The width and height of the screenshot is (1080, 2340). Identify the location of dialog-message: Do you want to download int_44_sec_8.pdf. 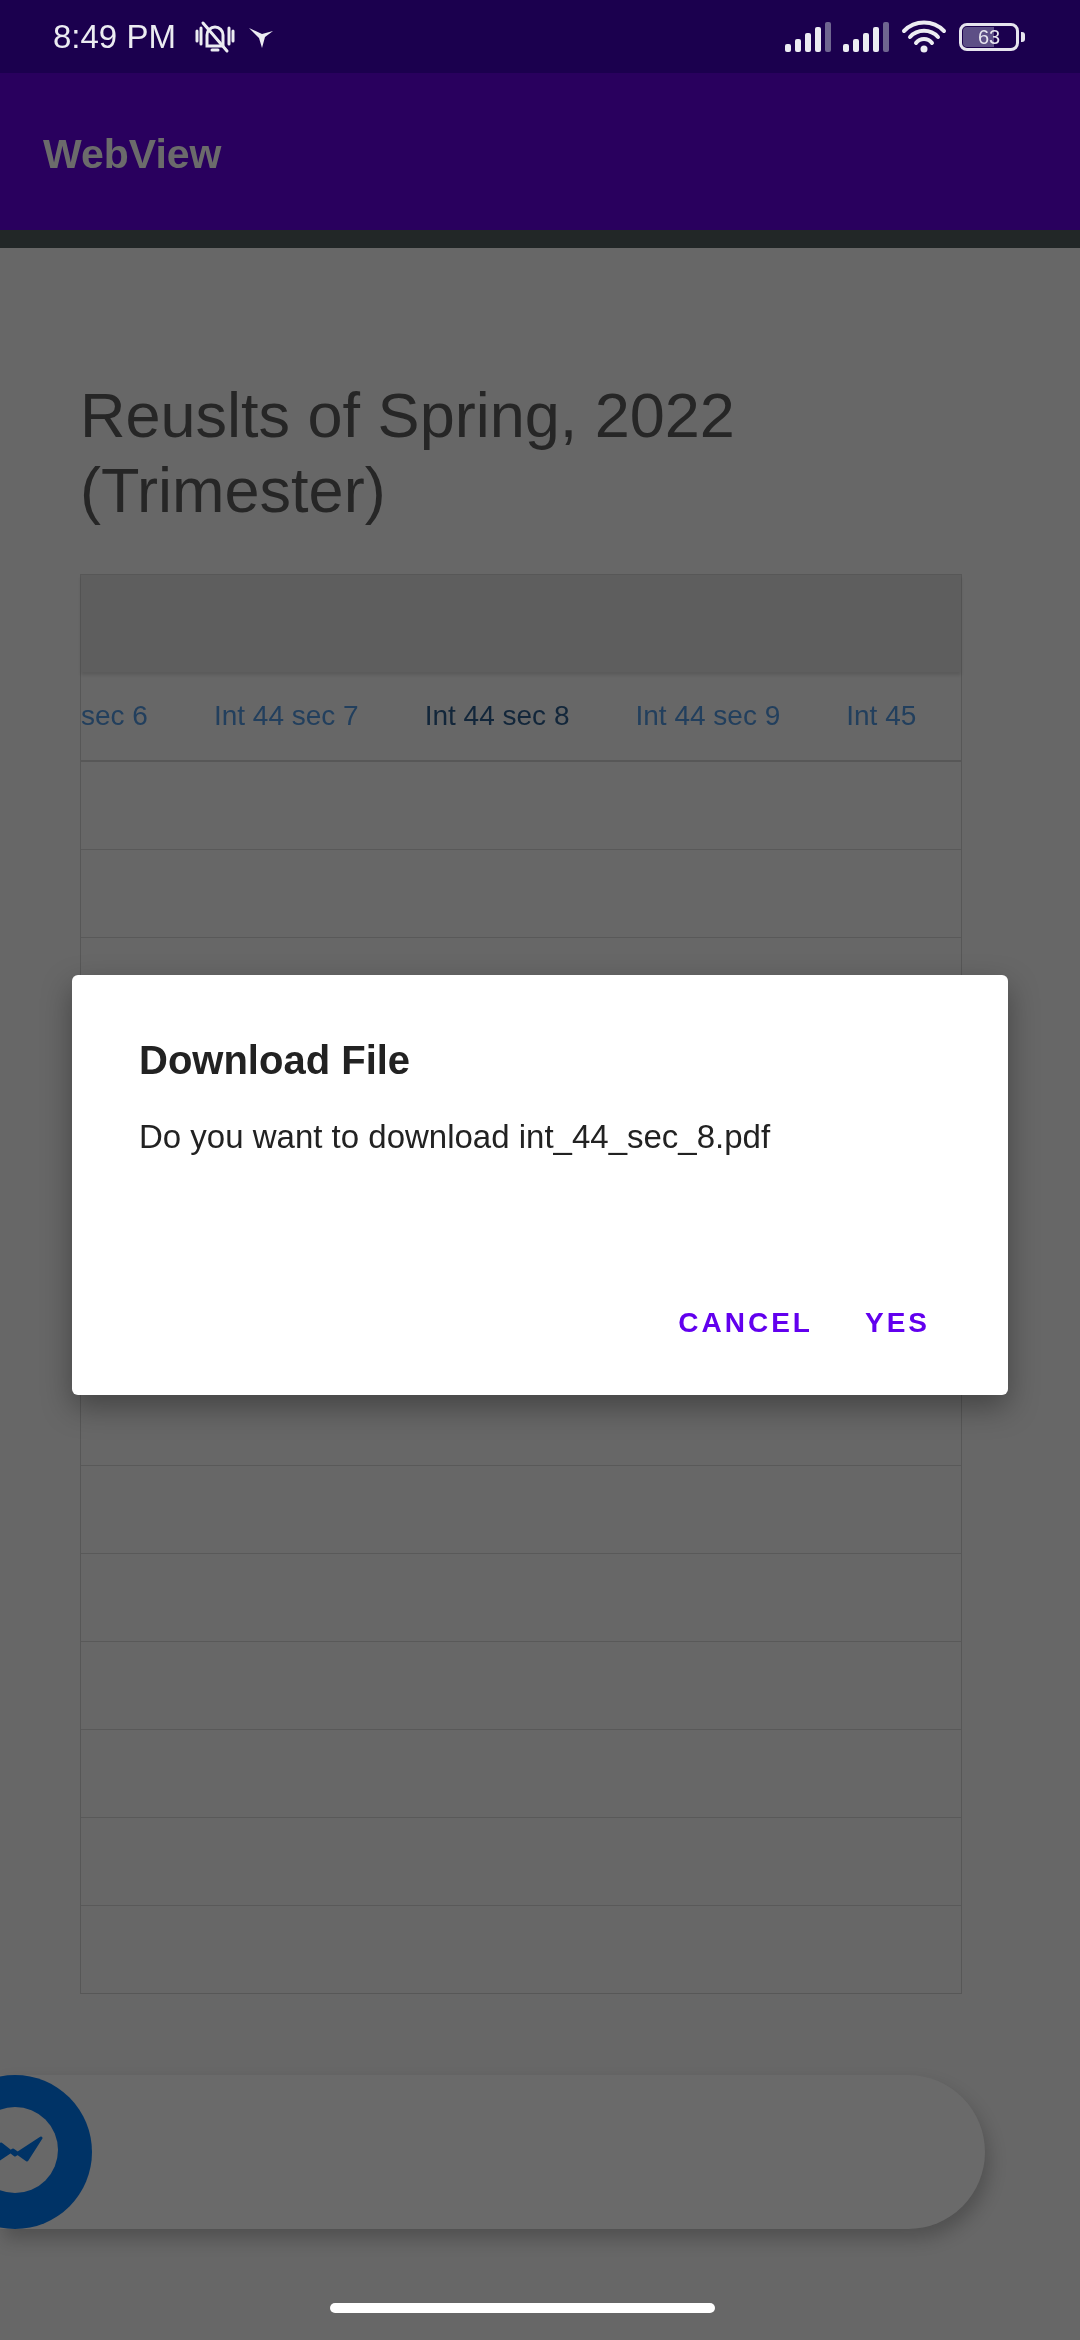
(455, 1137).